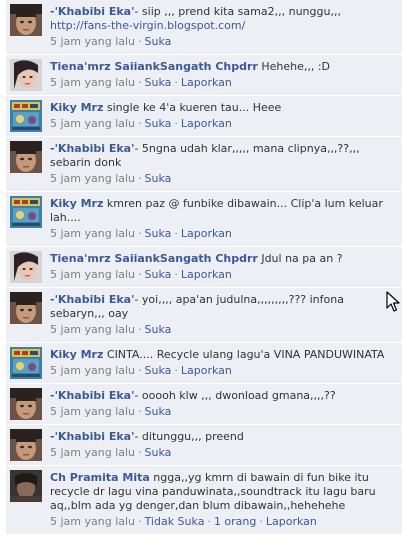  Describe the element at coordinates (192, 107) in the screenshot. I see `comment-body: single ke 4'a kueren tau... Heee` at that location.